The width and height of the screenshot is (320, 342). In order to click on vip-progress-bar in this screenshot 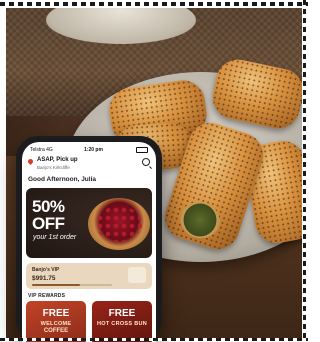, I will do `click(72, 285)`.